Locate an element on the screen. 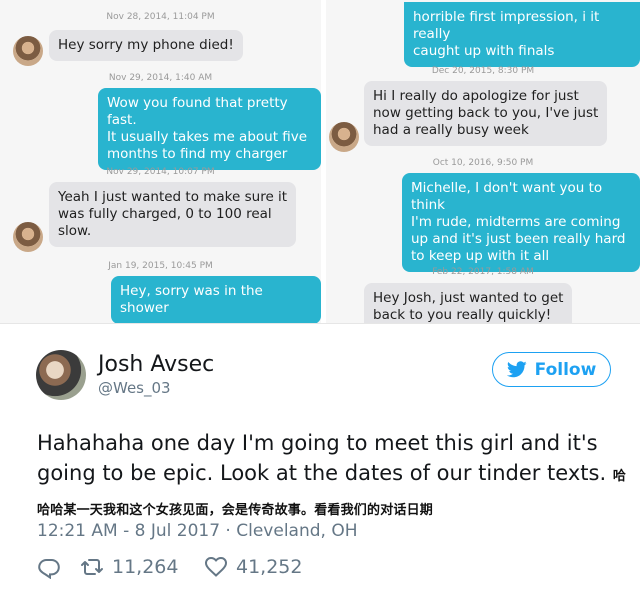  message-timestamp: Dec 20, 2015, 8:30 PM is located at coordinates (483, 71).